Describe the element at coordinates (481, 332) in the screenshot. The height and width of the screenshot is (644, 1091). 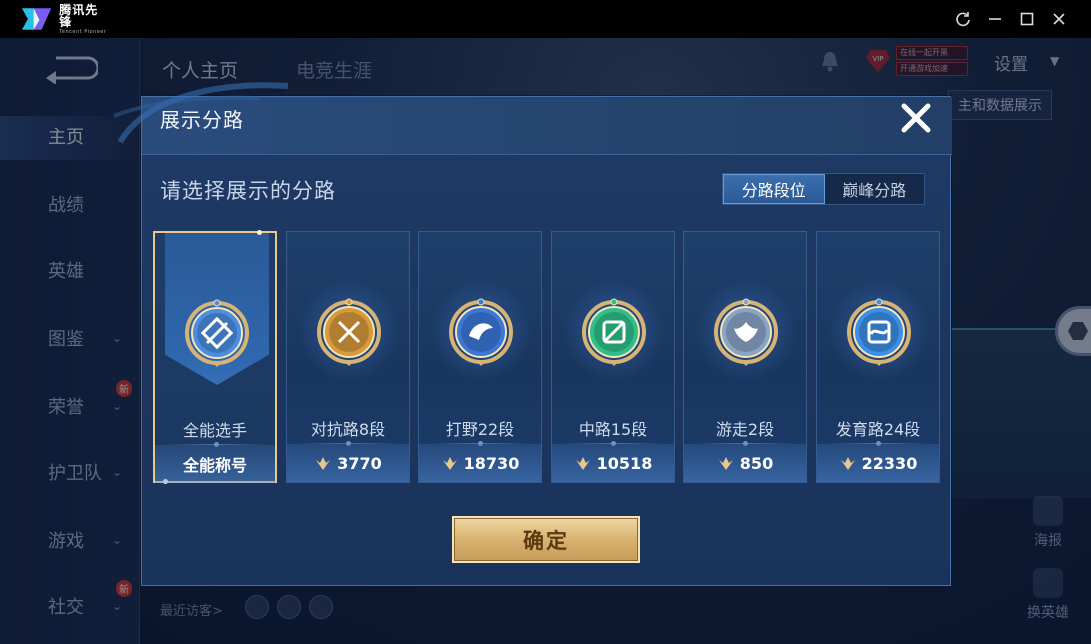
I see `jungle-emblem-icon` at that location.